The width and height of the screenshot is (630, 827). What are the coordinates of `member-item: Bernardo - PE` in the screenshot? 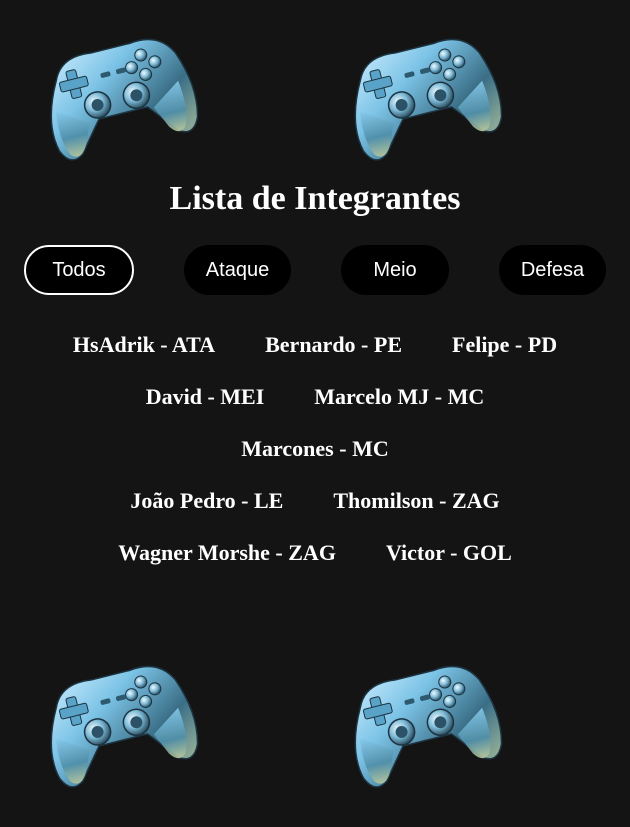 It's located at (333, 344).